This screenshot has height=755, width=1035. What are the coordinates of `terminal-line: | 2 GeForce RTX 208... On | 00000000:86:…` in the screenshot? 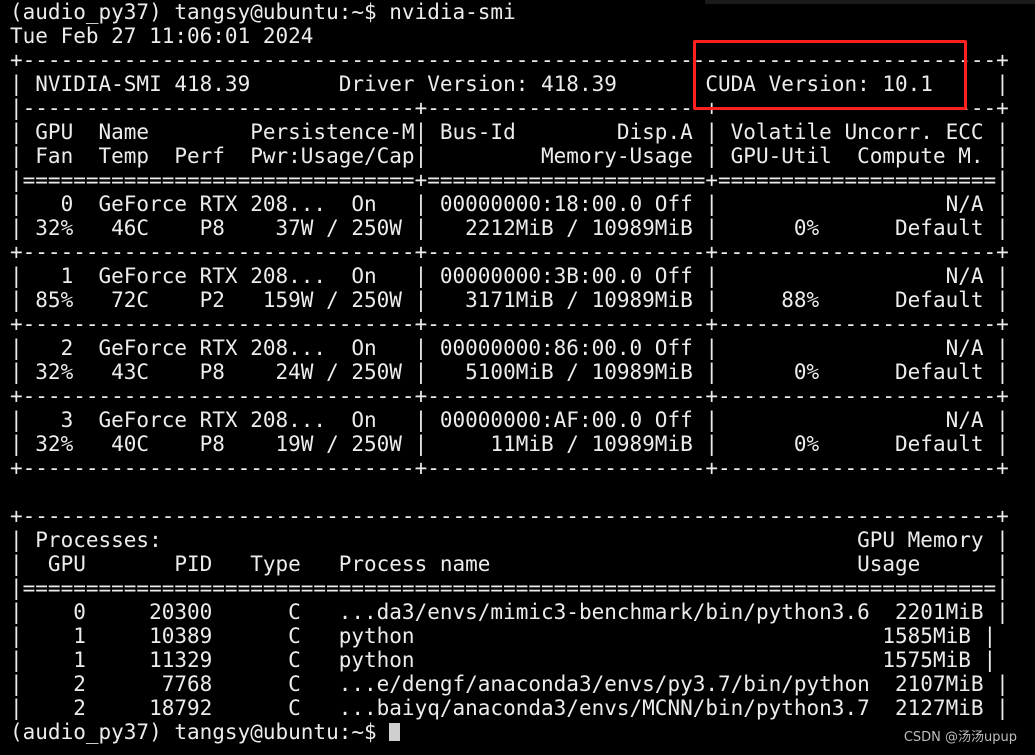 It's located at (509, 348).